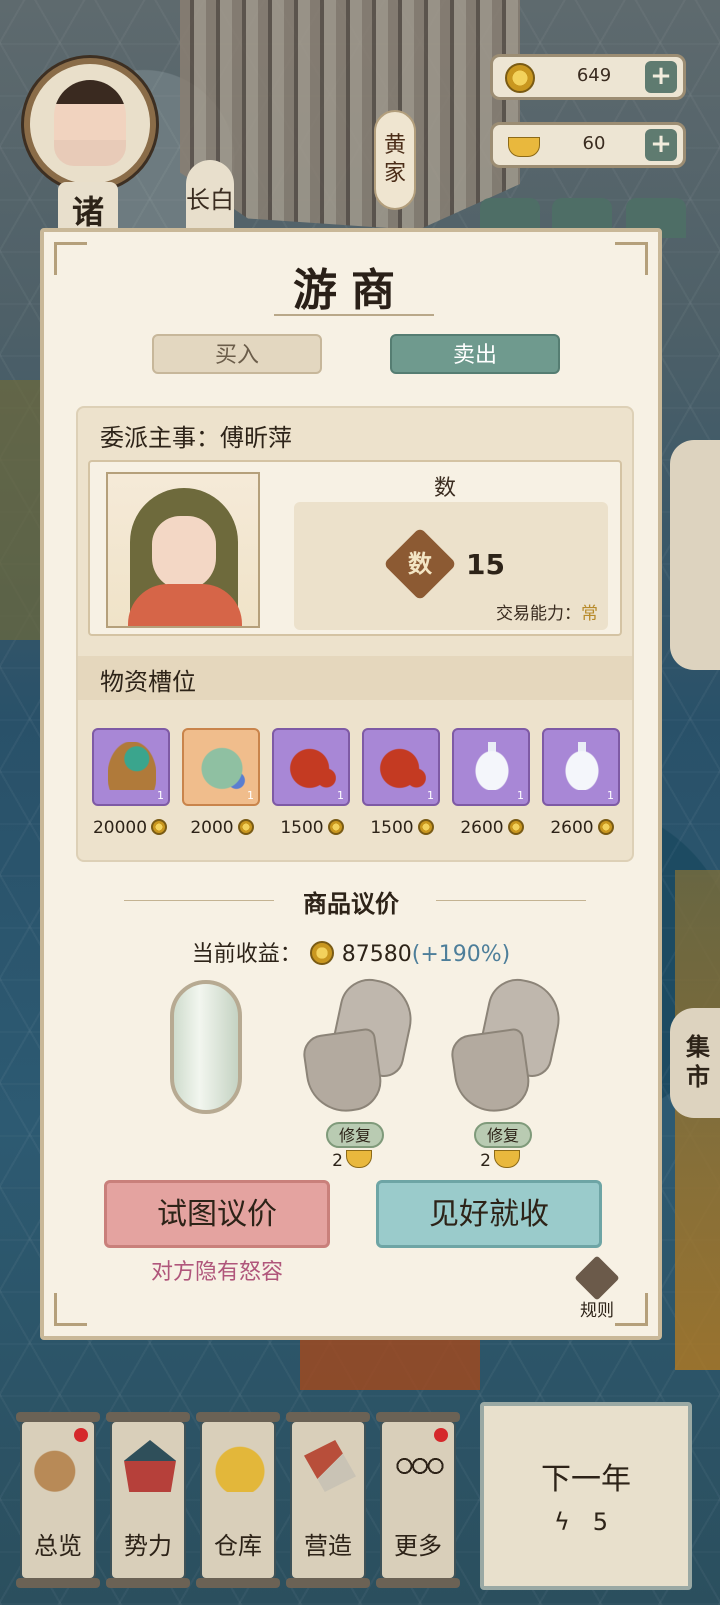 The height and width of the screenshot is (1605, 720). What do you see at coordinates (148, 1500) in the screenshot?
I see `nav-power: 势力` at bounding box center [148, 1500].